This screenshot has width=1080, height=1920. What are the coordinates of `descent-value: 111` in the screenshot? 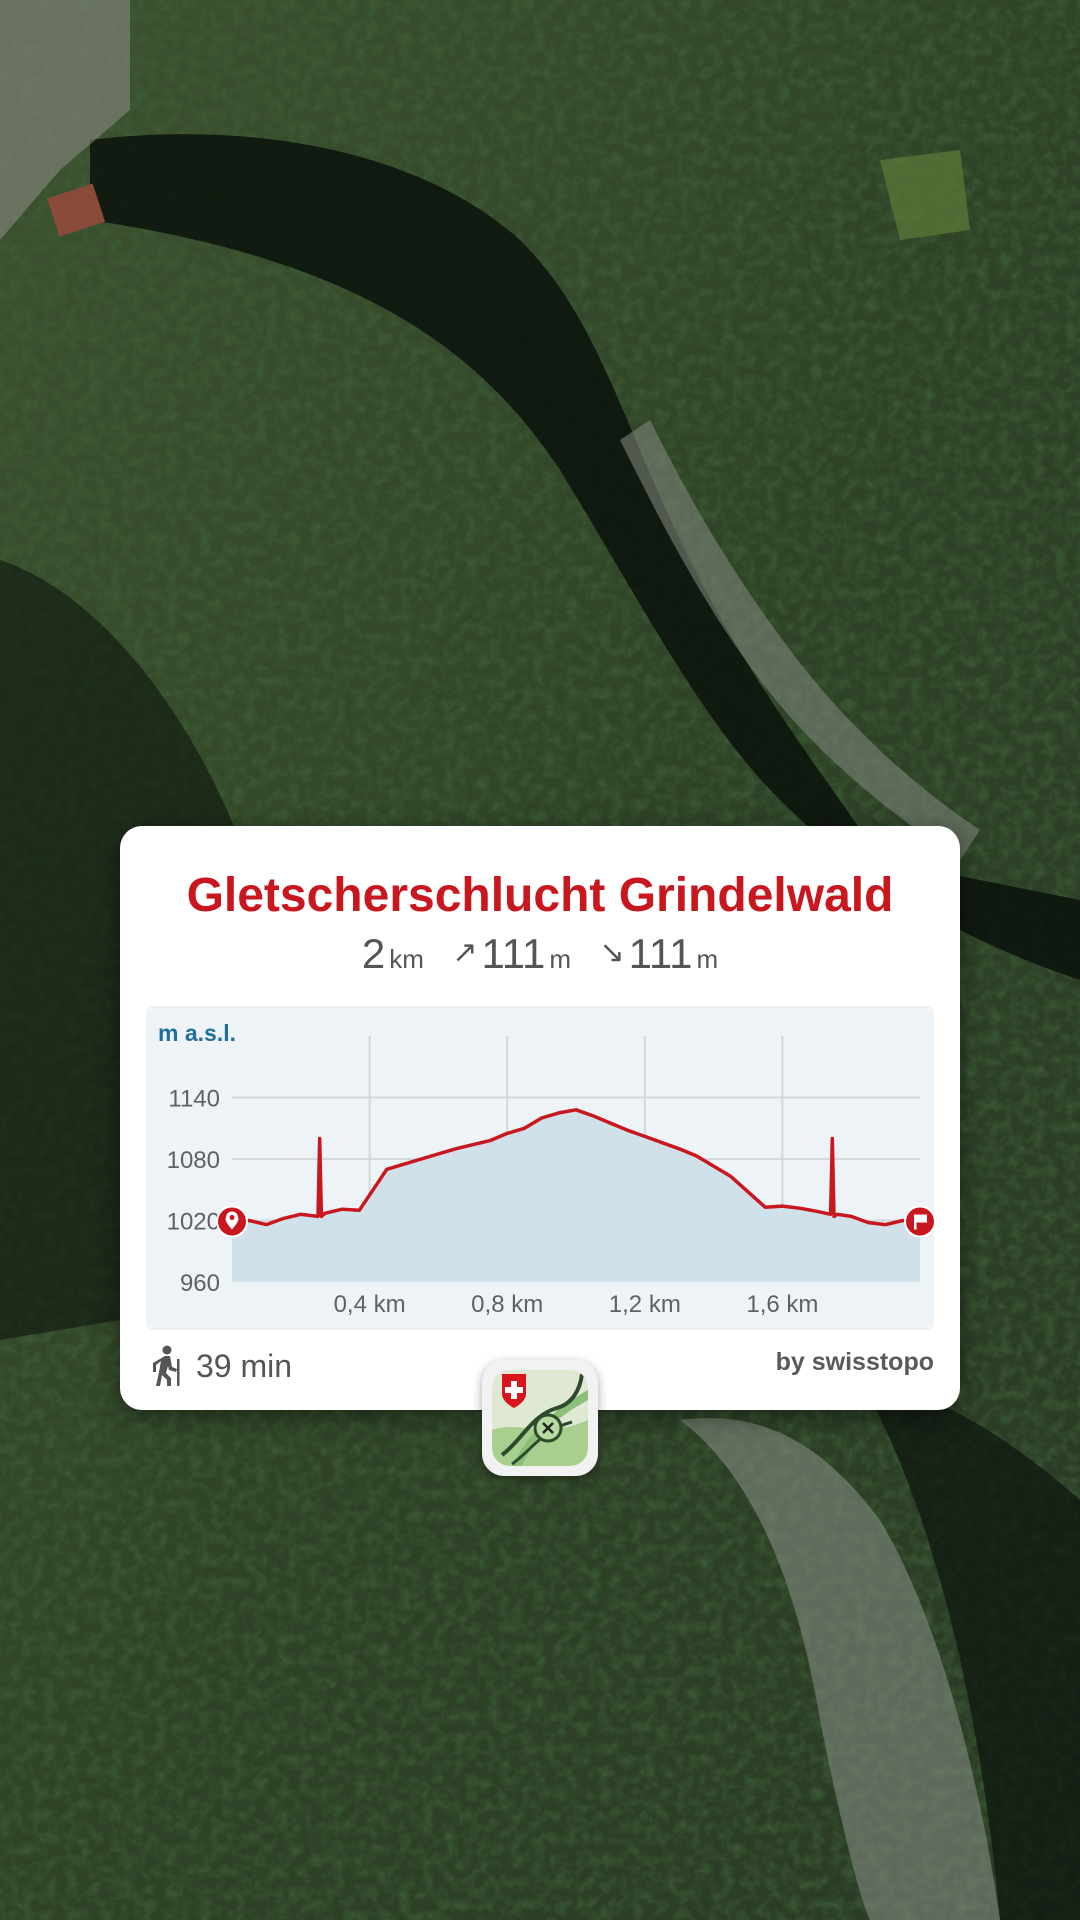 It's located at (660, 953).